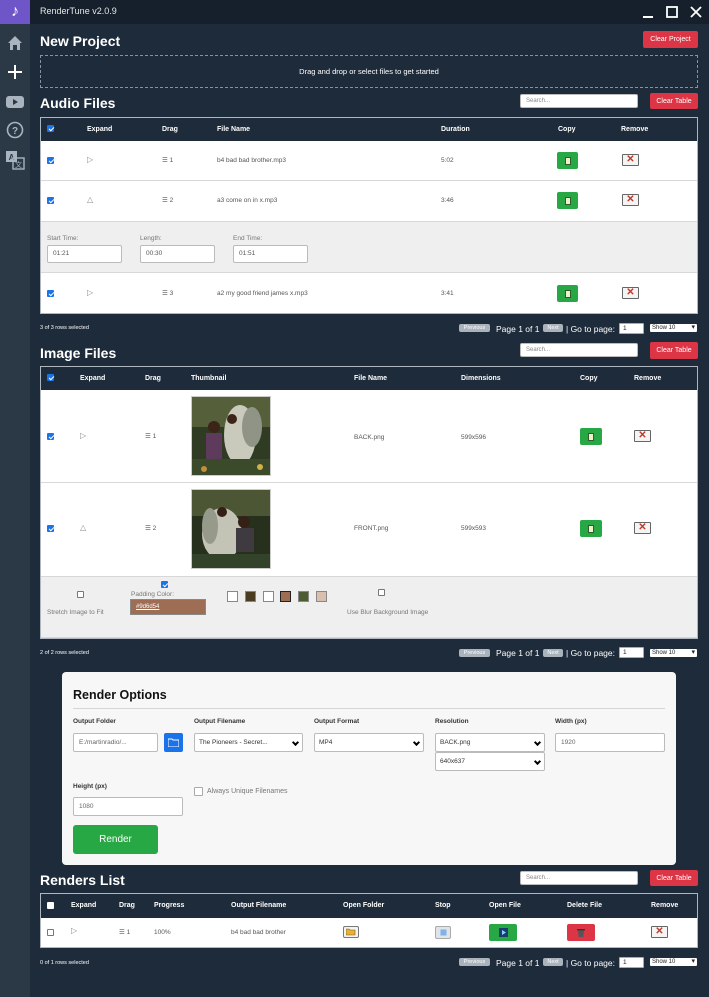  I want to click on add-icon, so click(15, 72).